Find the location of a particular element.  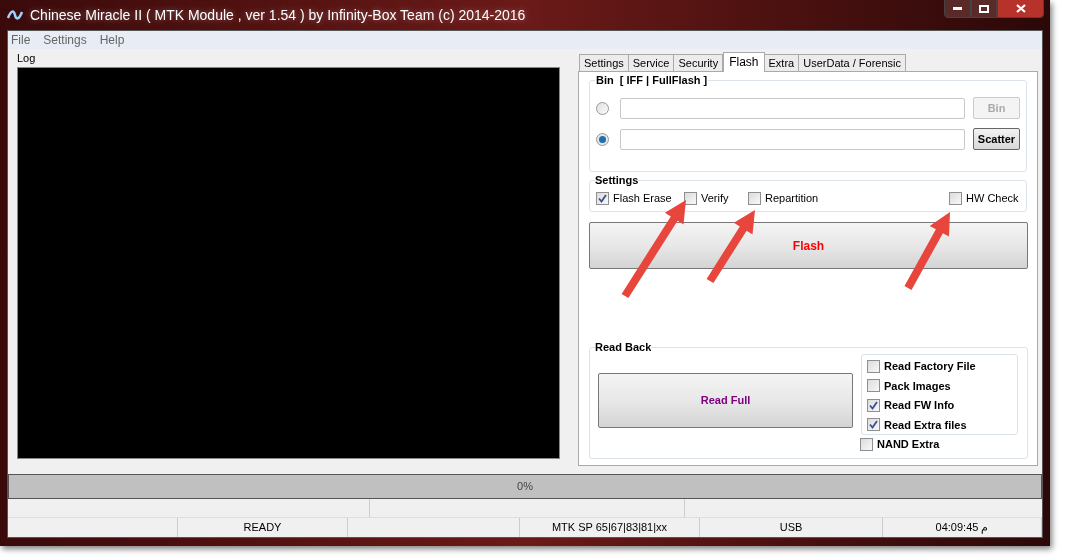

menu-item: Settings is located at coordinates (65, 40).